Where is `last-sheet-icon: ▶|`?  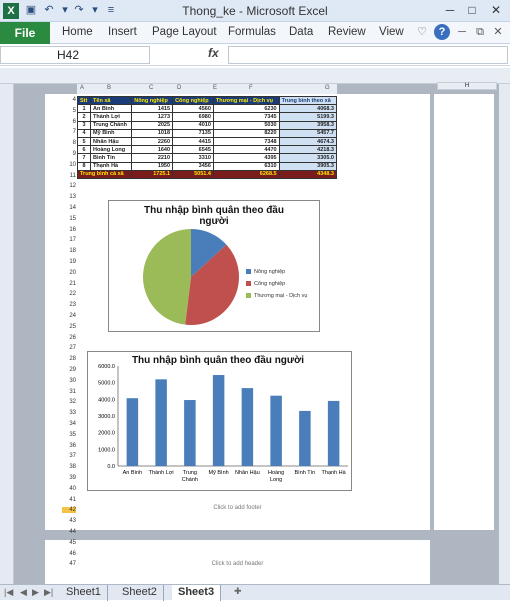 last-sheet-icon: ▶| is located at coordinates (48, 592).